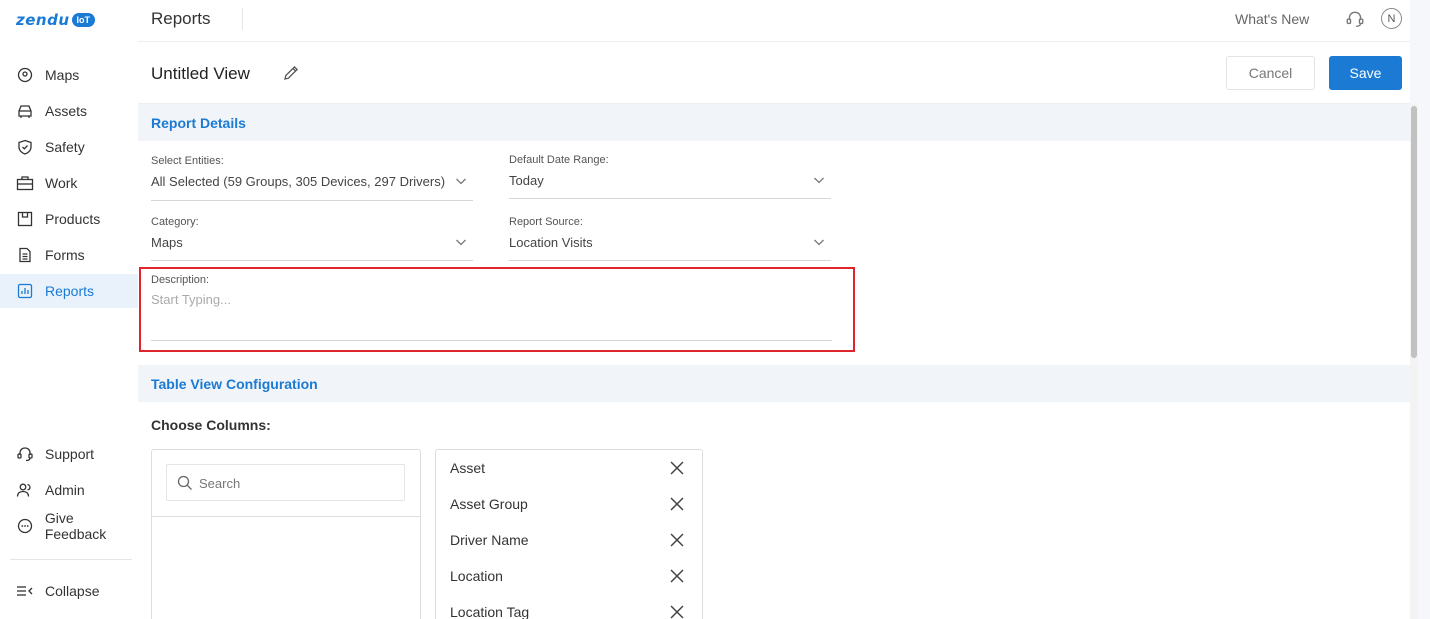 This screenshot has width=1430, height=619. I want to click on default-date-range-dropdown: Default Date Range: Today, so click(670, 176).